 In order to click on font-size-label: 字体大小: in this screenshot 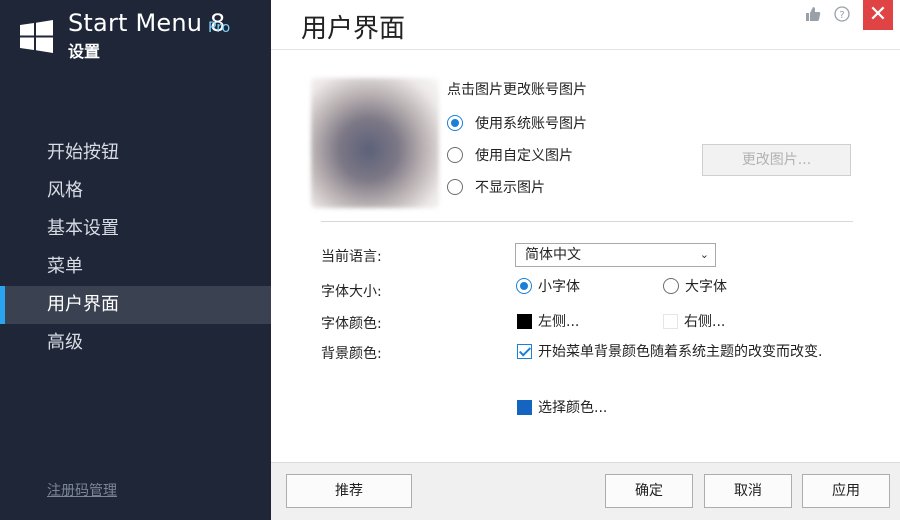, I will do `click(351, 292)`.